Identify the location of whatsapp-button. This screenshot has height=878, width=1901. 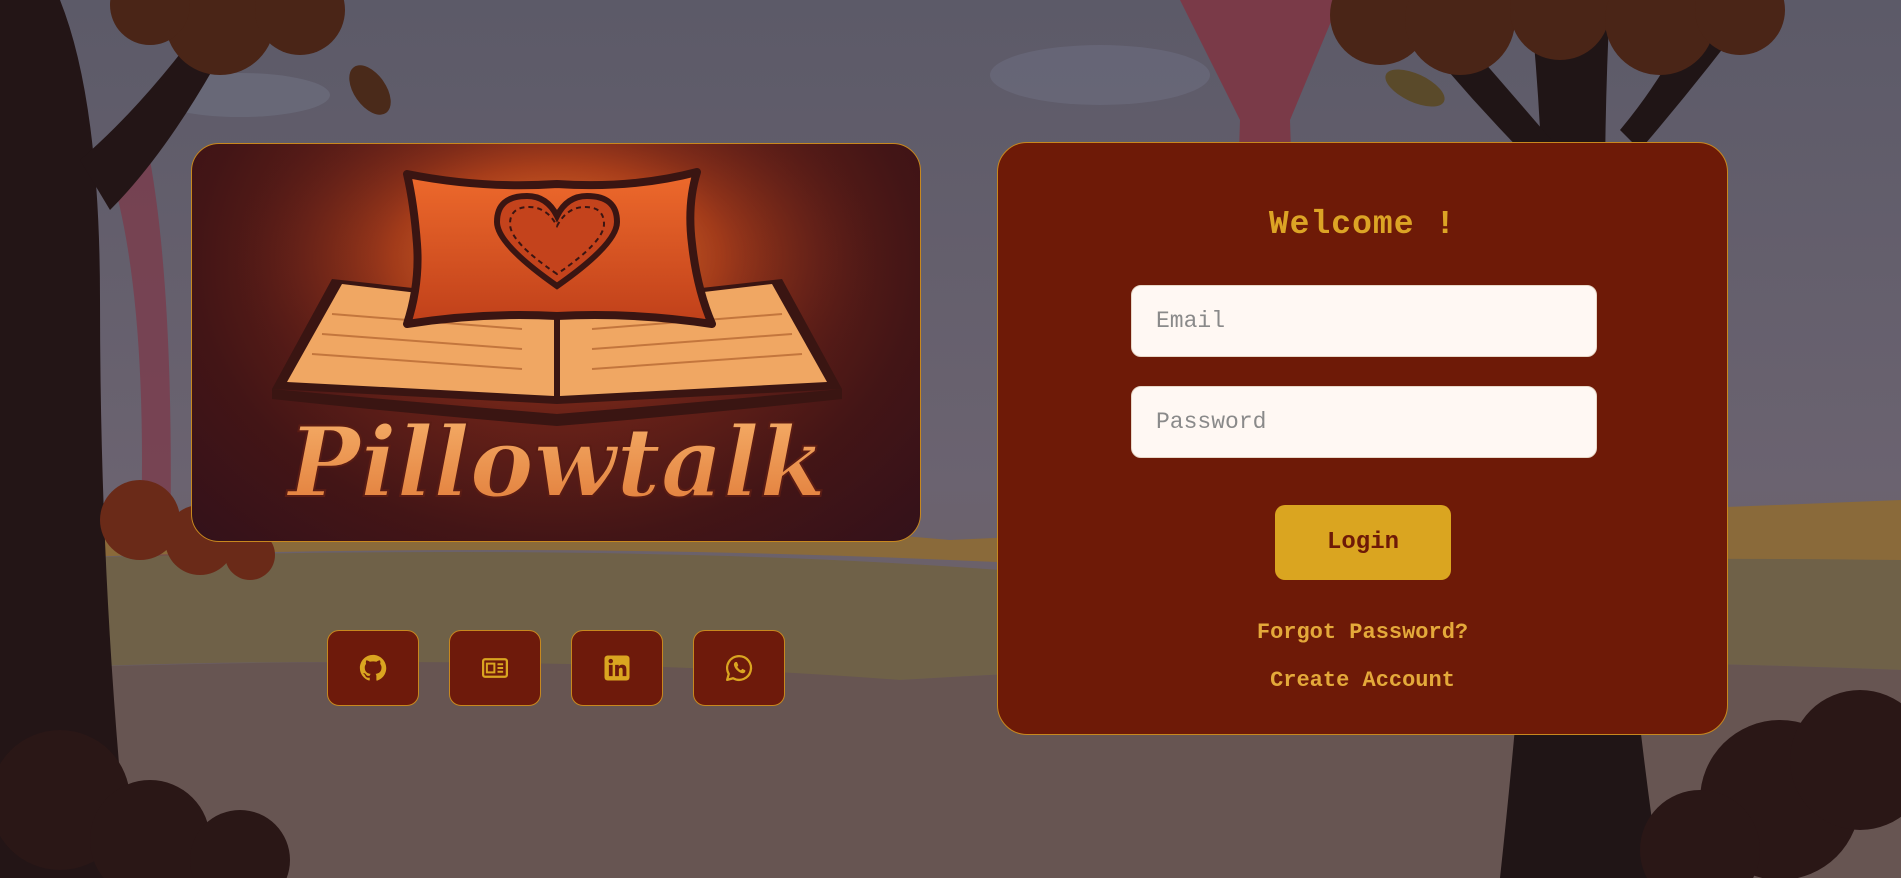
(739, 668).